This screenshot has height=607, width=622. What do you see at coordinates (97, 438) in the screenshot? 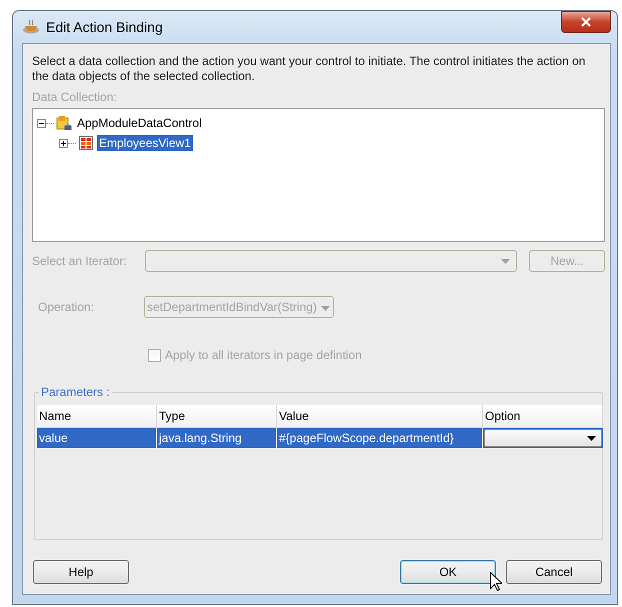
I see `table-cell: value` at bounding box center [97, 438].